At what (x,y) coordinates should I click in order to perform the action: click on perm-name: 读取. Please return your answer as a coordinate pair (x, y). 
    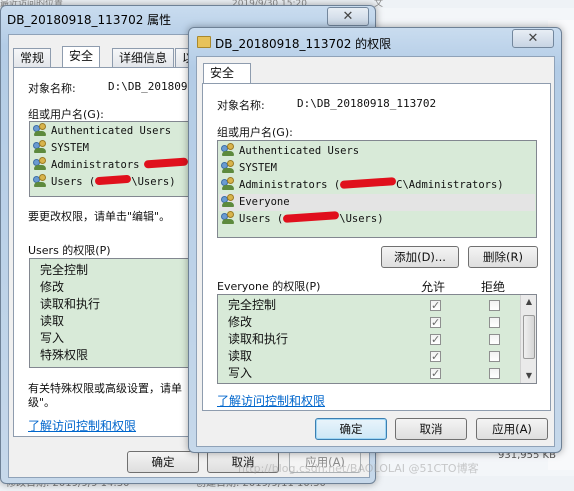
    Looking at the image, I should click on (240, 356).